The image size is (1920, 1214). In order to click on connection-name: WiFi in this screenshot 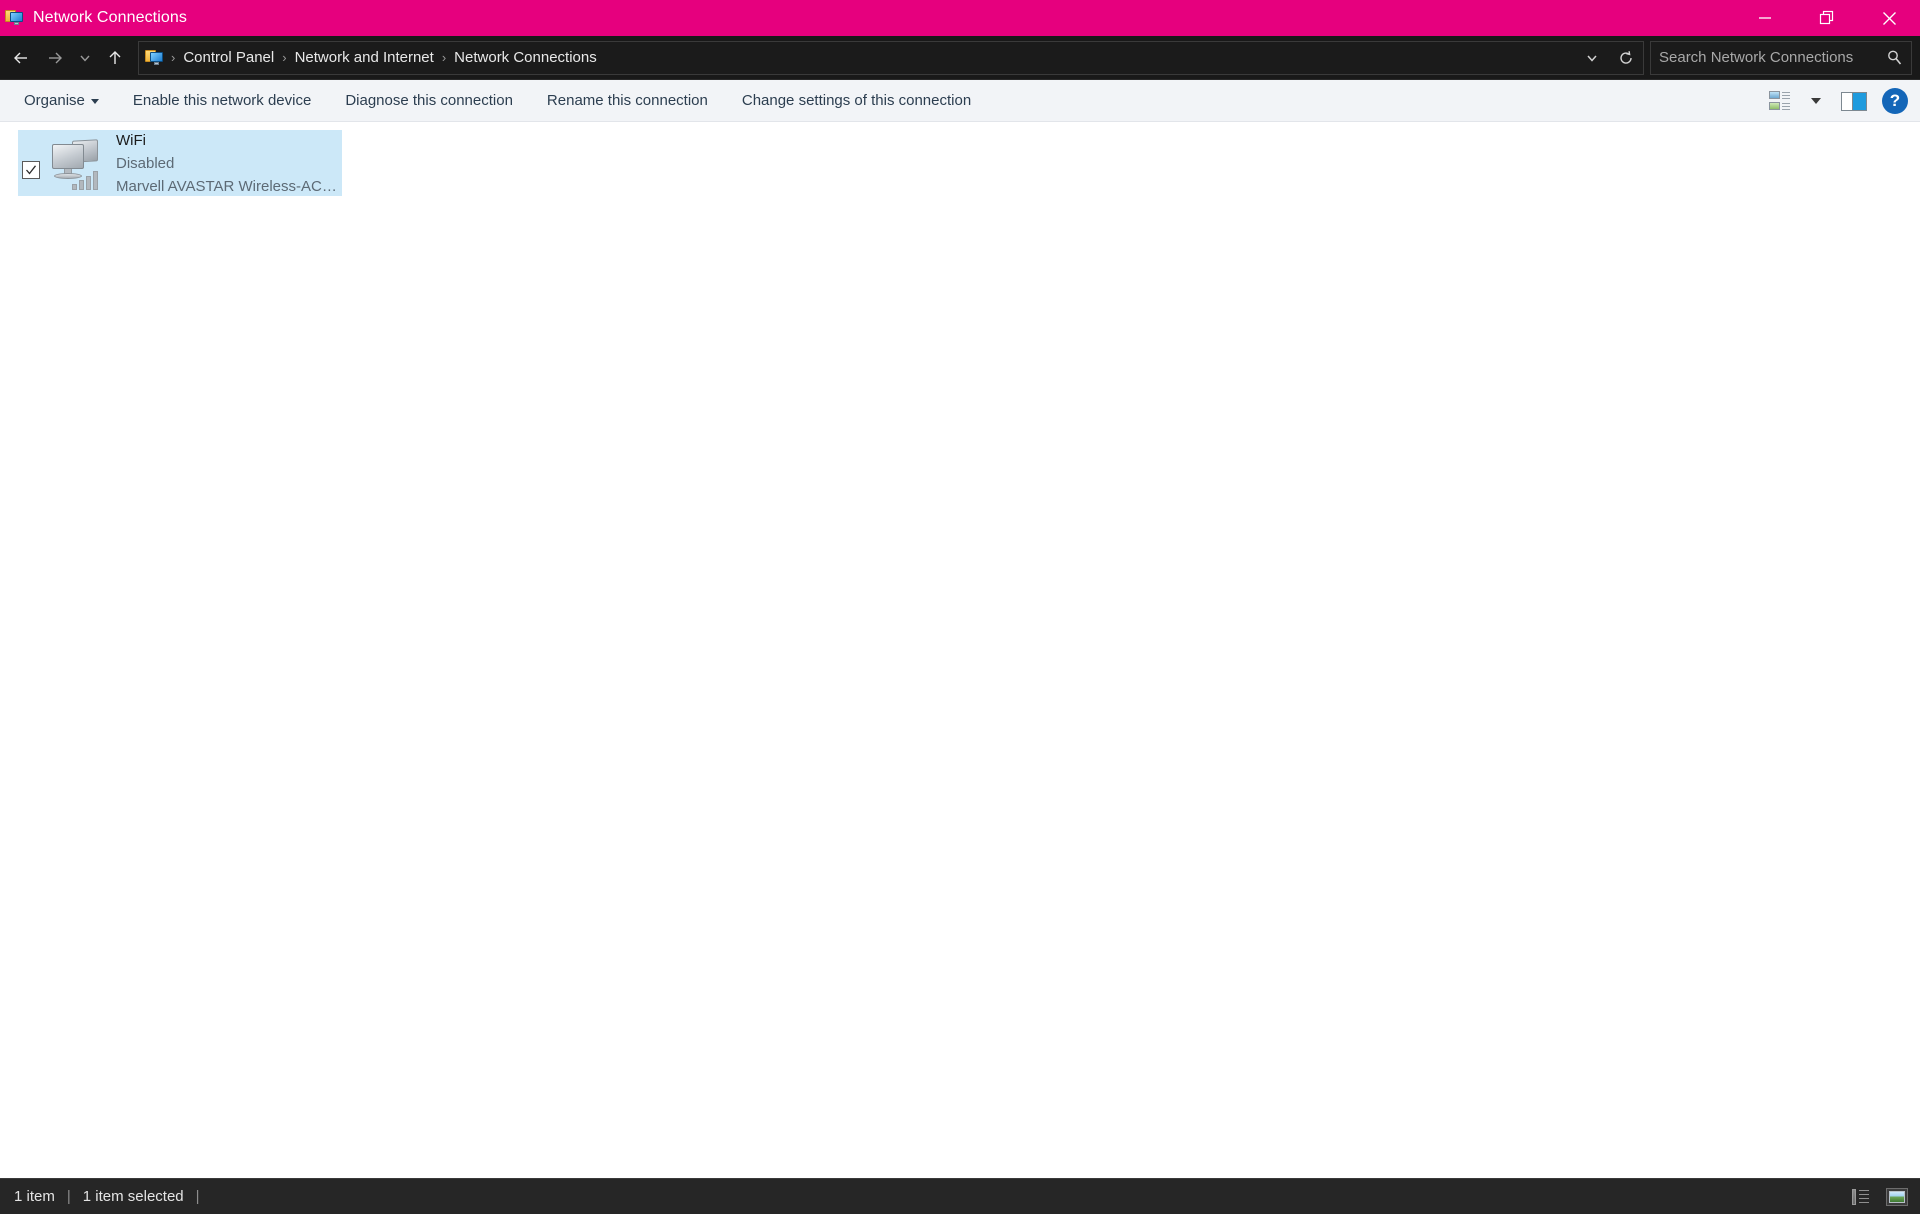, I will do `click(131, 140)`.